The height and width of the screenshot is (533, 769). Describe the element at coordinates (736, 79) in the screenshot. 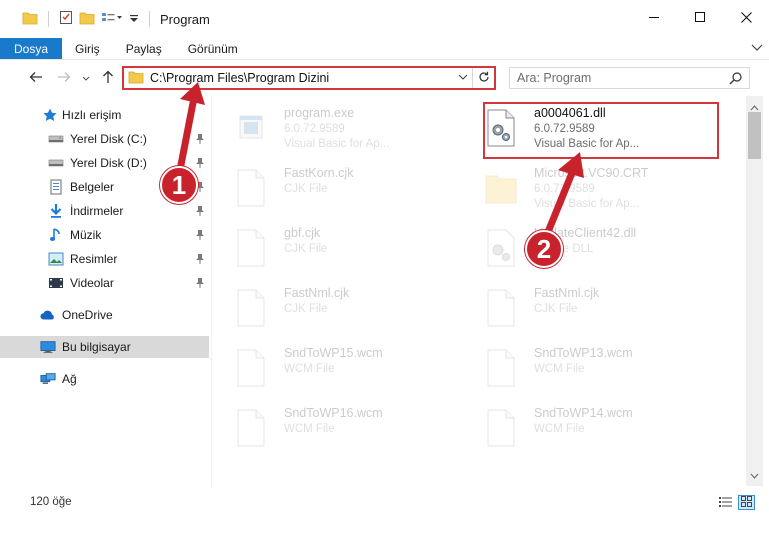

I see `search-icon` at that location.